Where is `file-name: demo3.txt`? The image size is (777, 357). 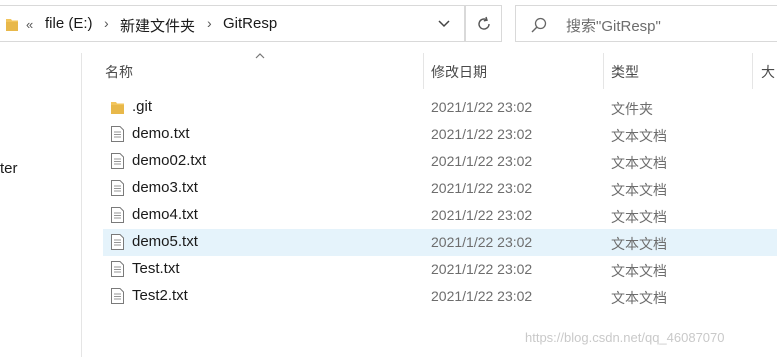
file-name: demo3.txt is located at coordinates (165, 187).